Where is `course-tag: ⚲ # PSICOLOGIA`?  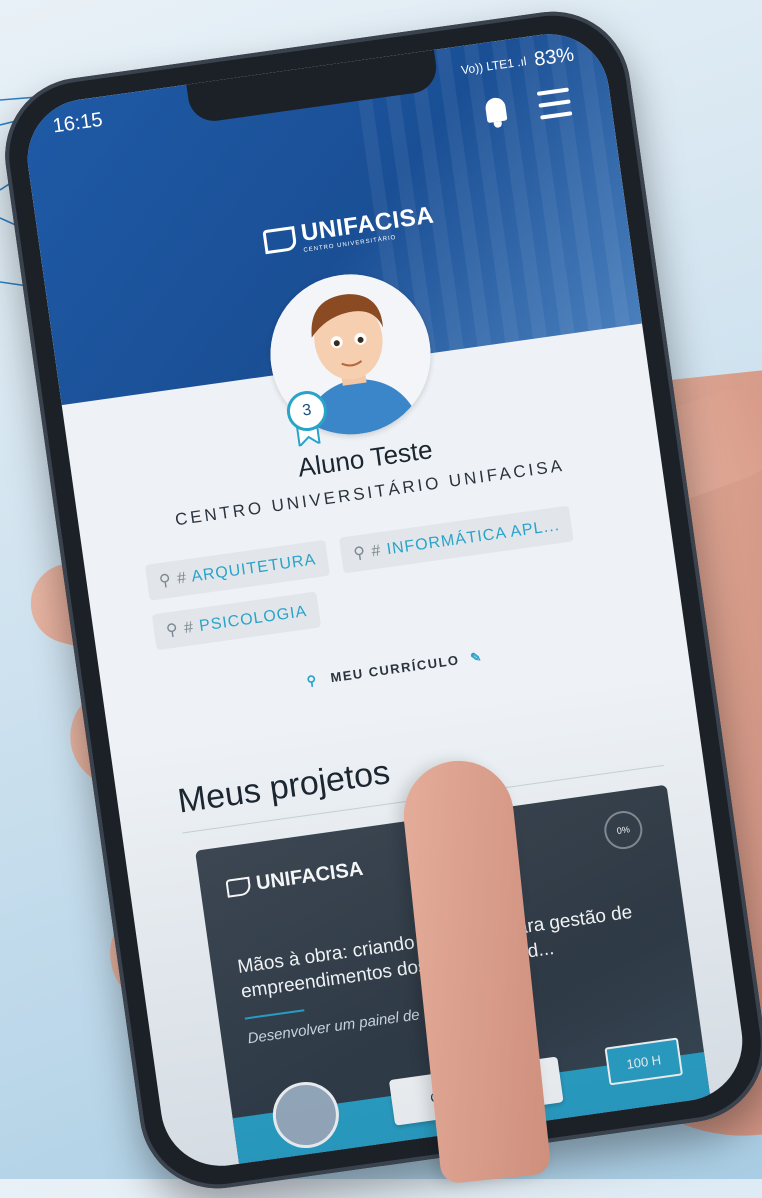
course-tag: ⚲ # PSICOLOGIA is located at coordinates (236, 621).